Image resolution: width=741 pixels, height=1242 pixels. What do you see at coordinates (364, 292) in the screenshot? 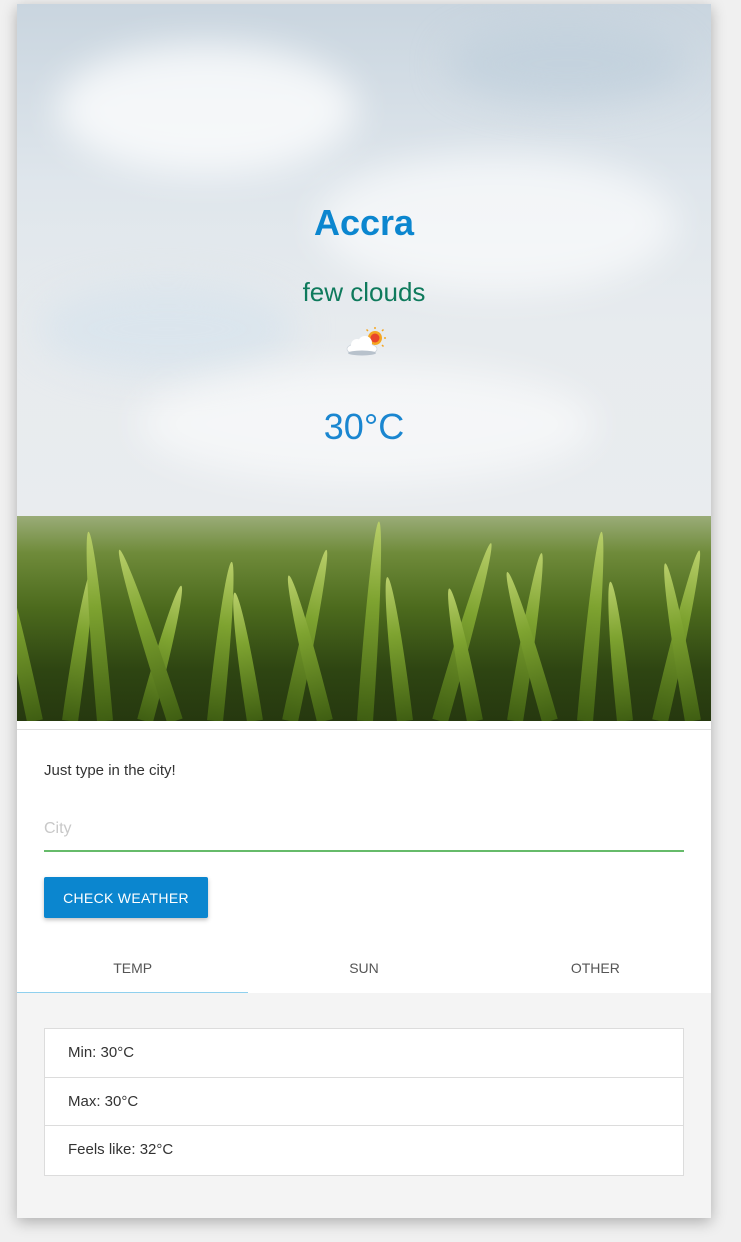
I see `weather-description: few clouds` at bounding box center [364, 292].